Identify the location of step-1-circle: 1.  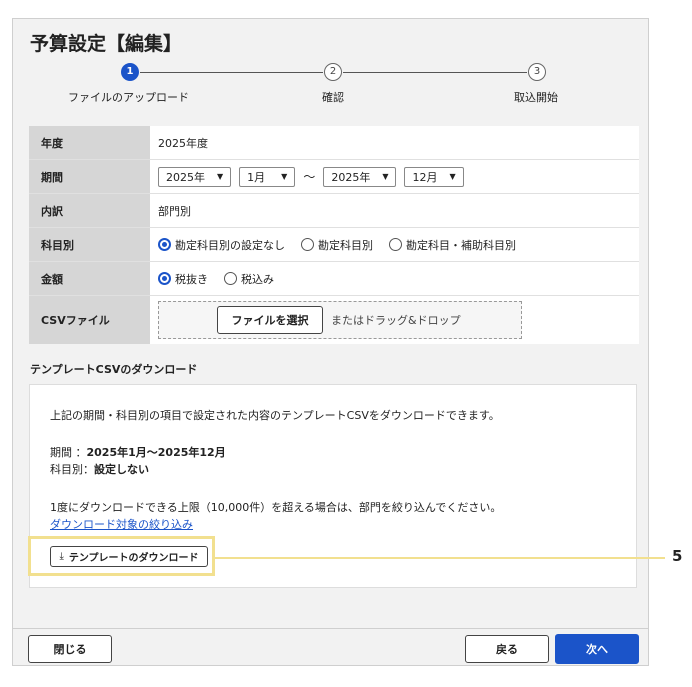
(130, 72).